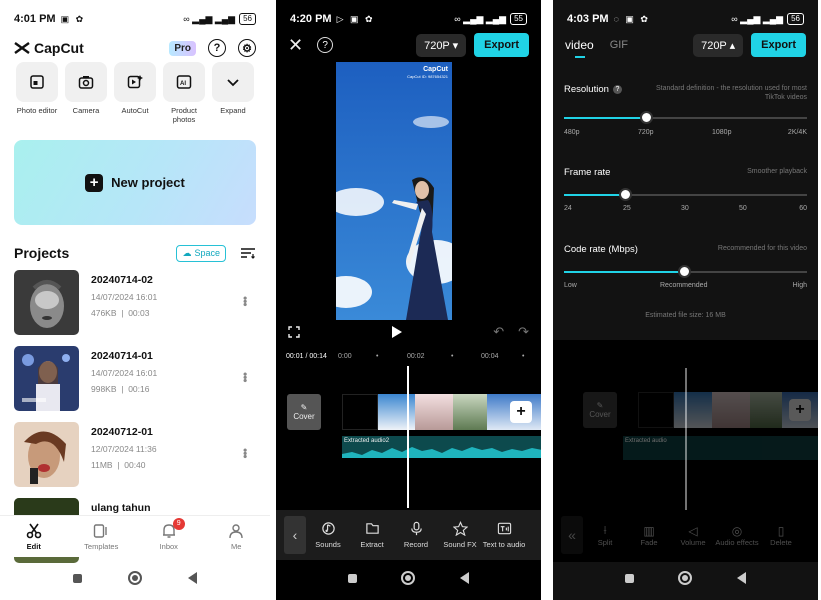 This screenshot has height=600, width=821. Describe the element at coordinates (328, 535) in the screenshot. I see `tool-sounds: Sounds` at that location.